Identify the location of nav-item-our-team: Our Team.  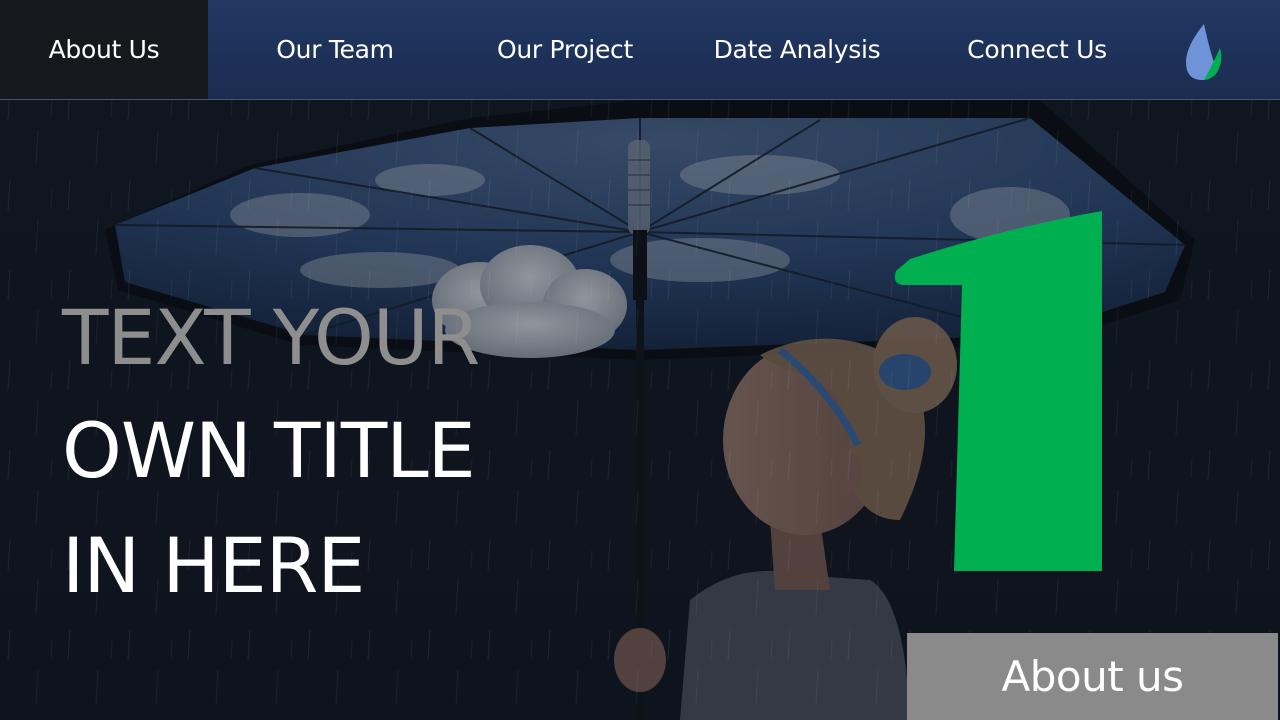
(335, 49).